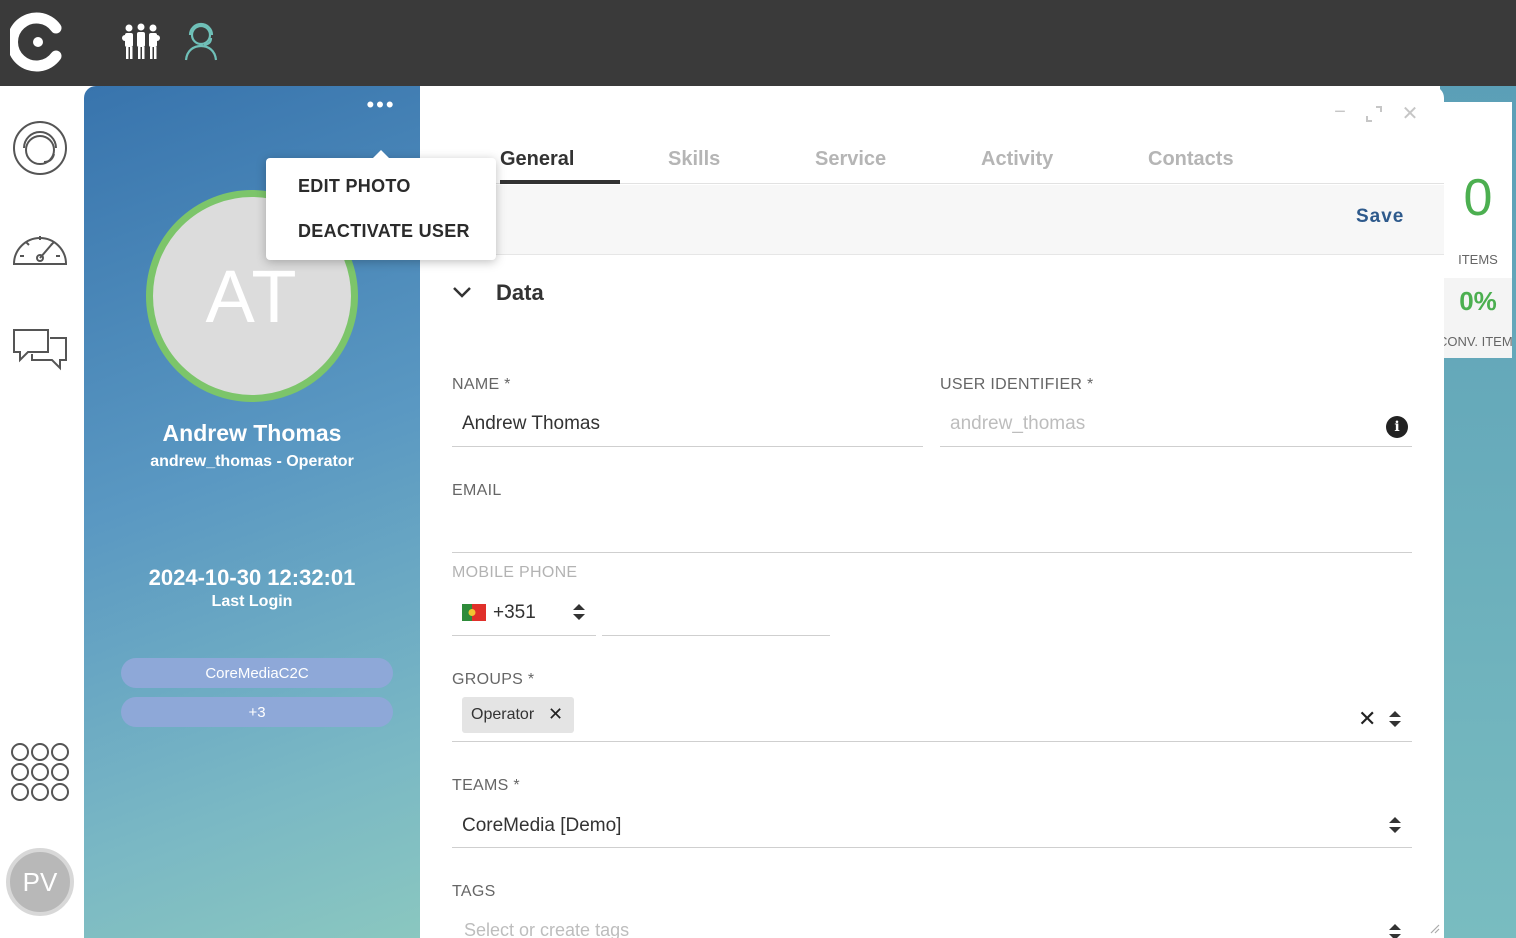 The height and width of the screenshot is (938, 1516). I want to click on user-identifier-label: USER IDENTIFIER *, so click(1017, 384).